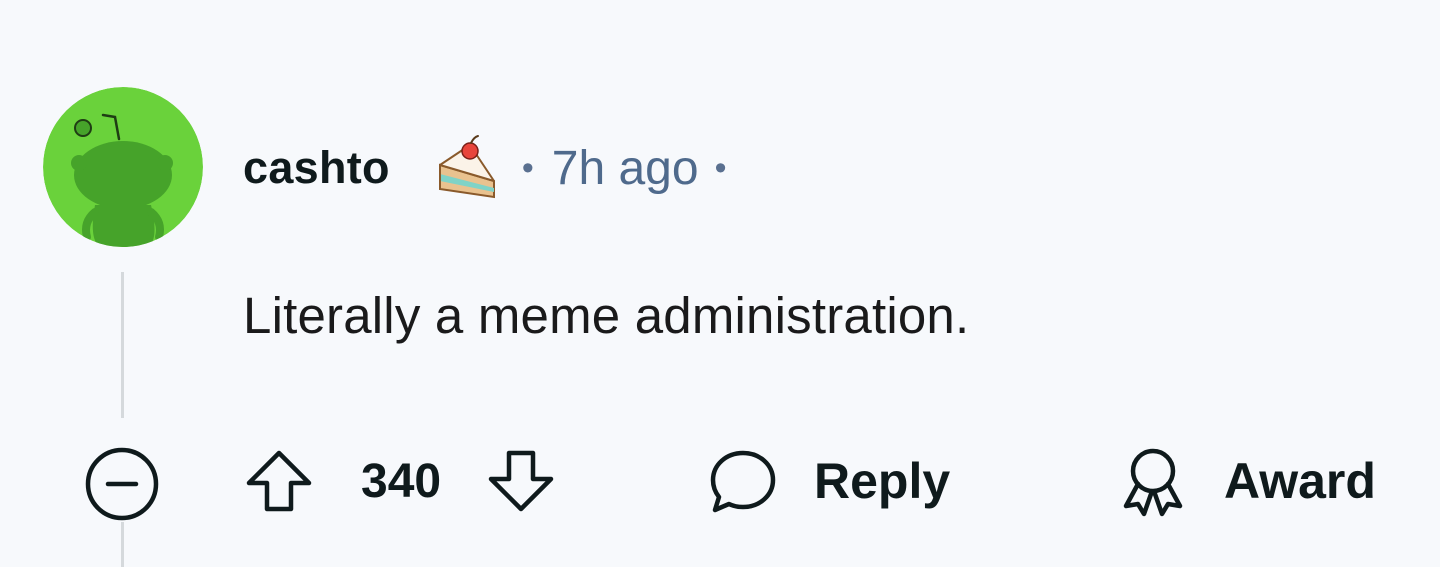  What do you see at coordinates (625, 168) in the screenshot?
I see `timestamp: 7h ago` at bounding box center [625, 168].